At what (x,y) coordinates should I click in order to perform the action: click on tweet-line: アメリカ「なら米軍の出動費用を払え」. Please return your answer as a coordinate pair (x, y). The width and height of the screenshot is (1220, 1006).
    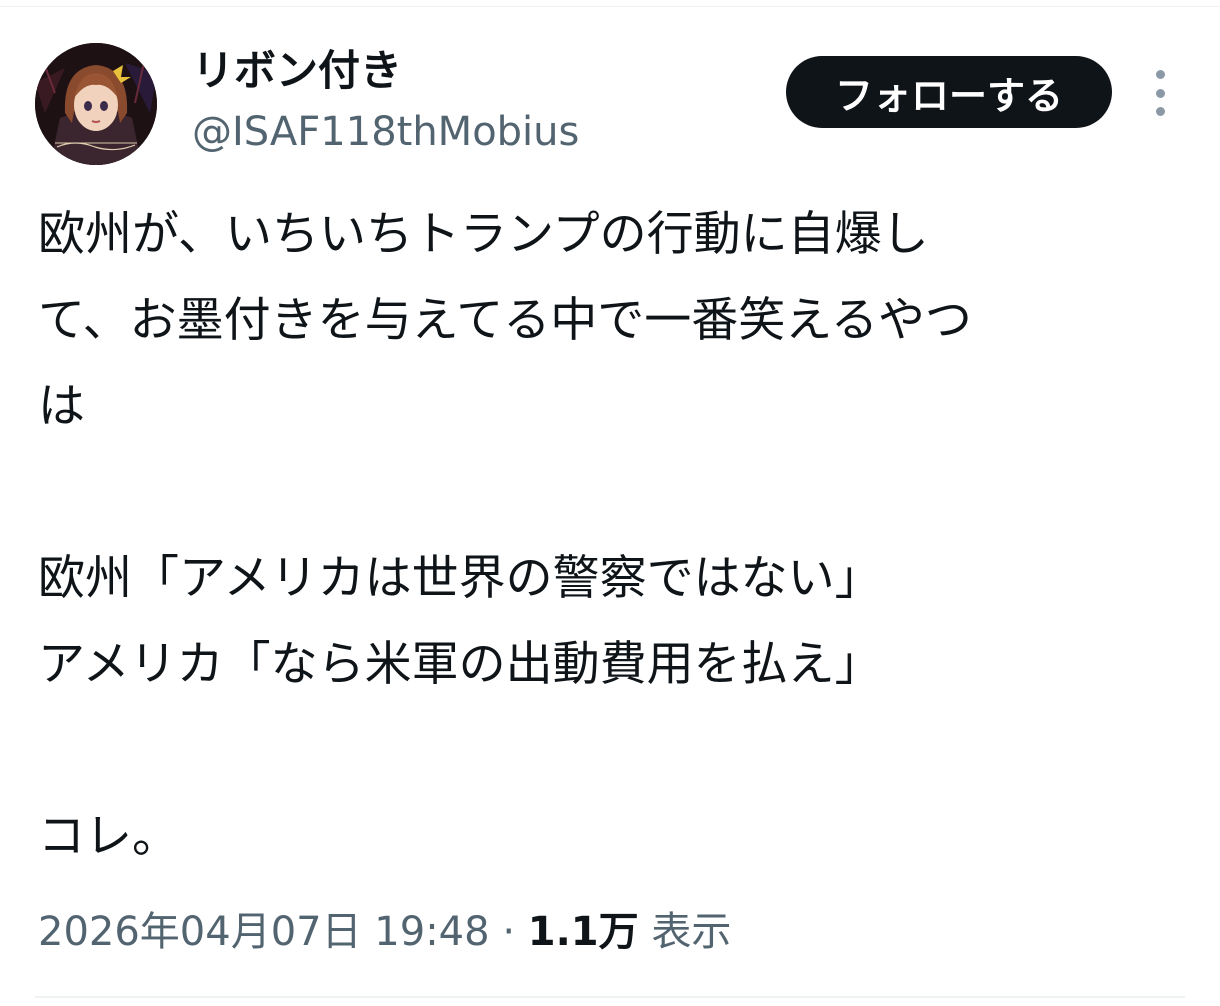
    Looking at the image, I should click on (460, 664).